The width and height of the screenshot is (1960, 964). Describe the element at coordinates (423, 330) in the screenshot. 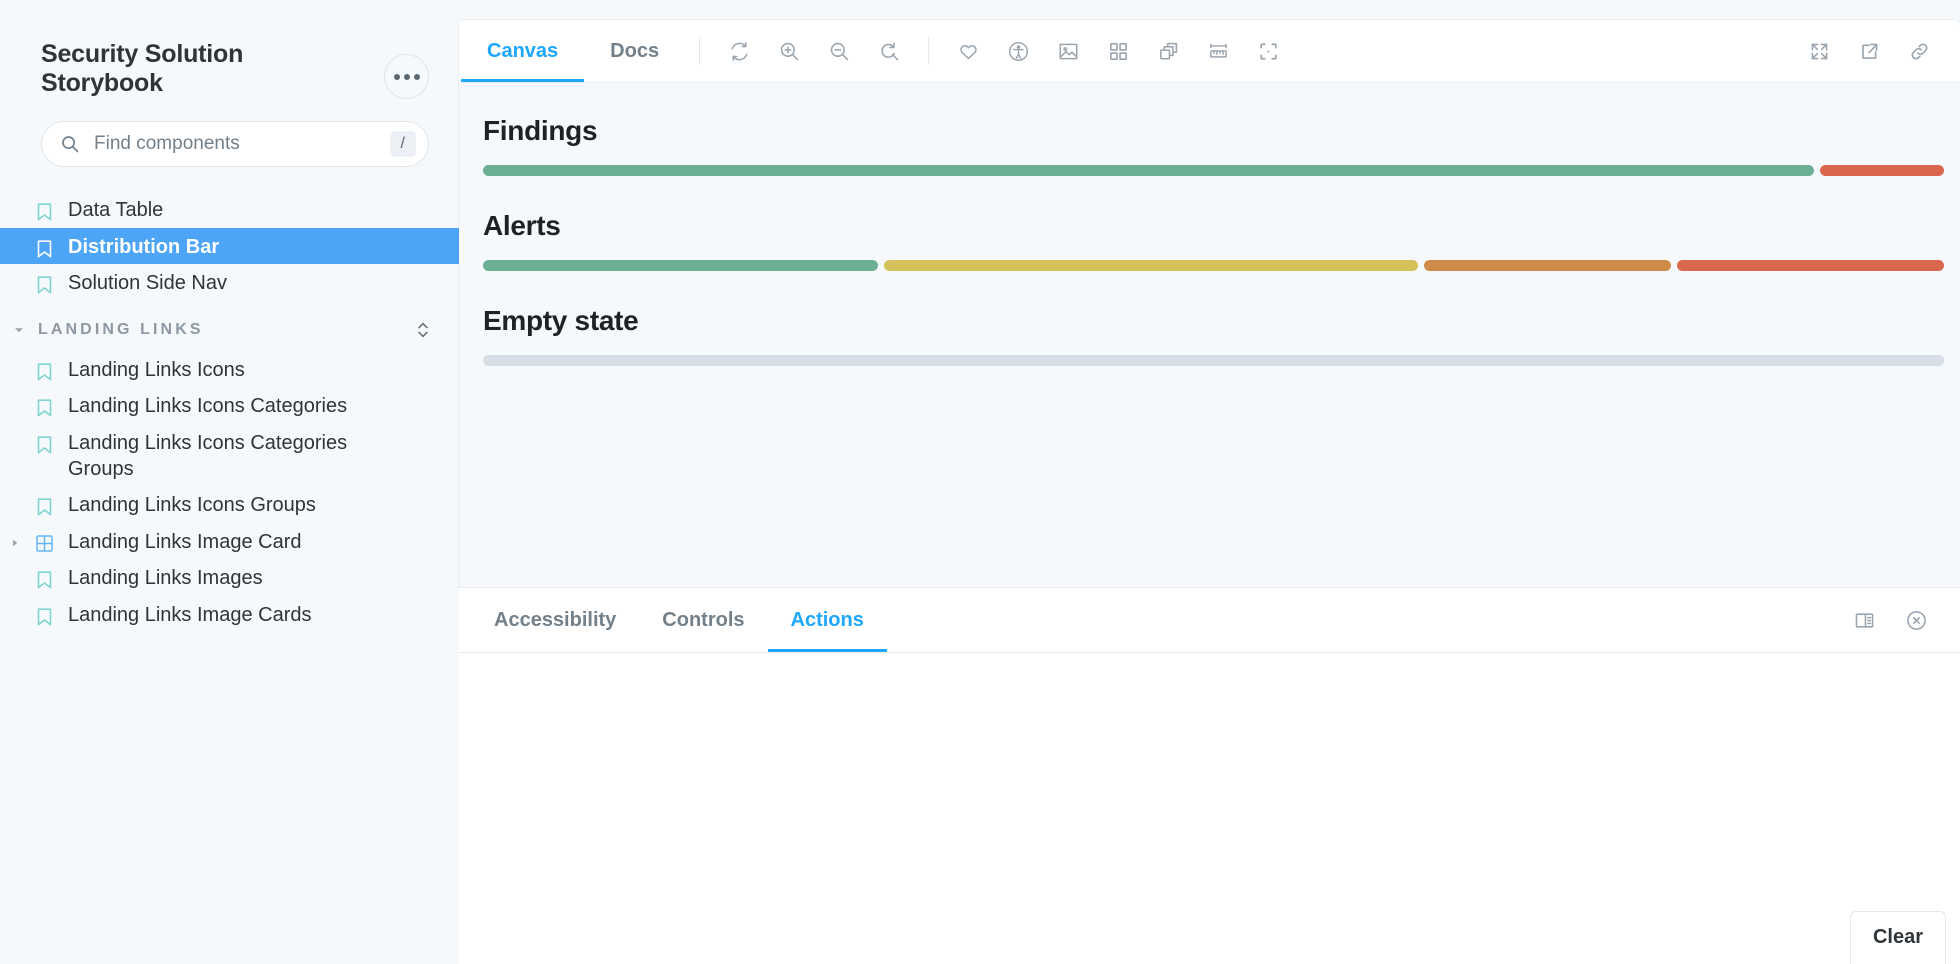

I see `expand-collapse-icon` at that location.